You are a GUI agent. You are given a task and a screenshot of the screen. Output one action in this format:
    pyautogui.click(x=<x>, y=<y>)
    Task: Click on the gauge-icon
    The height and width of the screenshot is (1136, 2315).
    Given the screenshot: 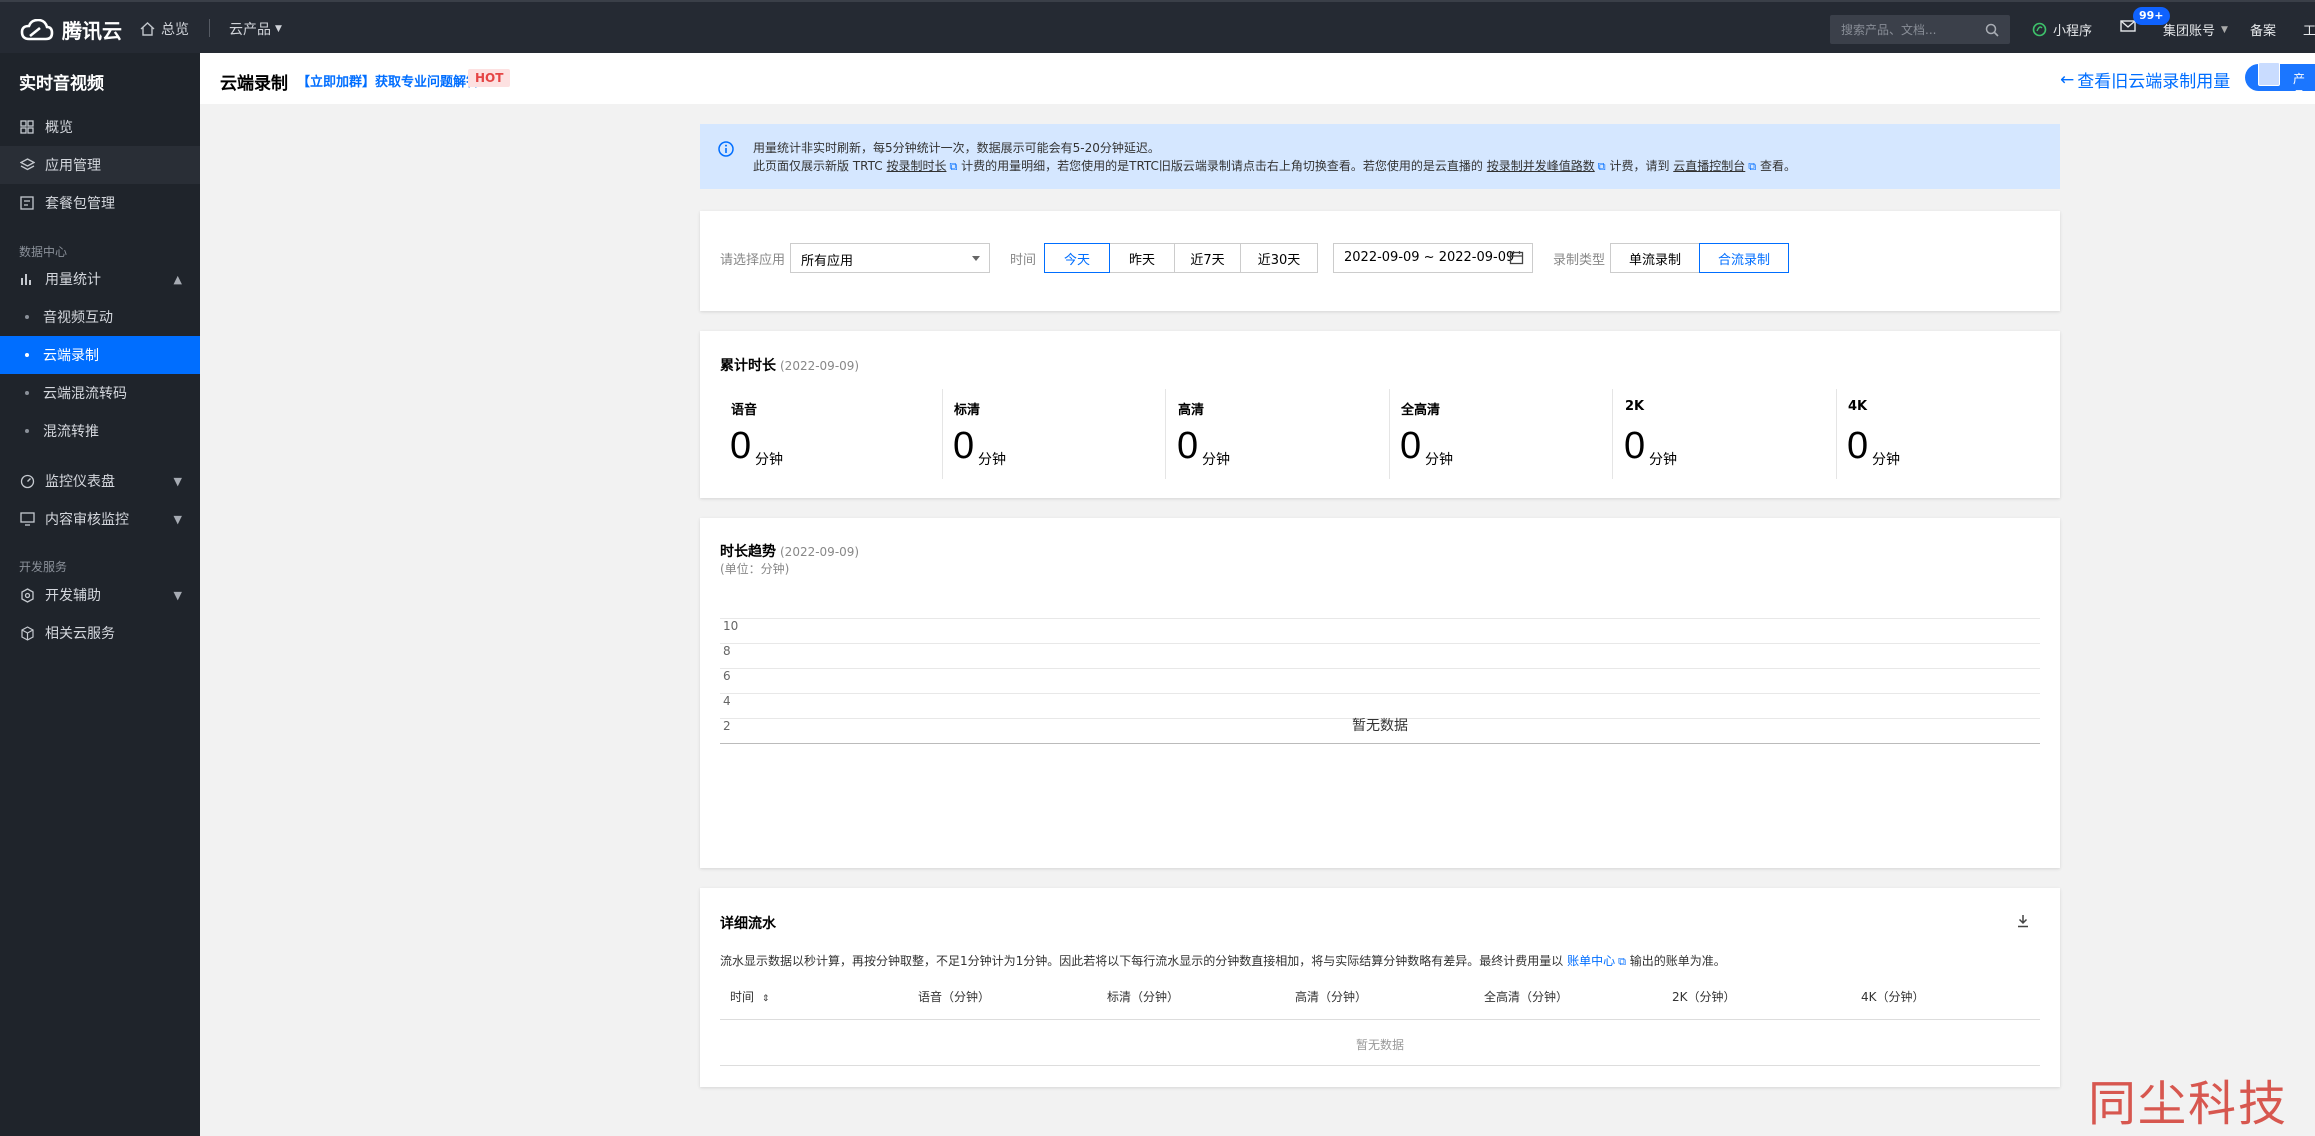 What is the action you would take?
    pyautogui.click(x=27, y=481)
    